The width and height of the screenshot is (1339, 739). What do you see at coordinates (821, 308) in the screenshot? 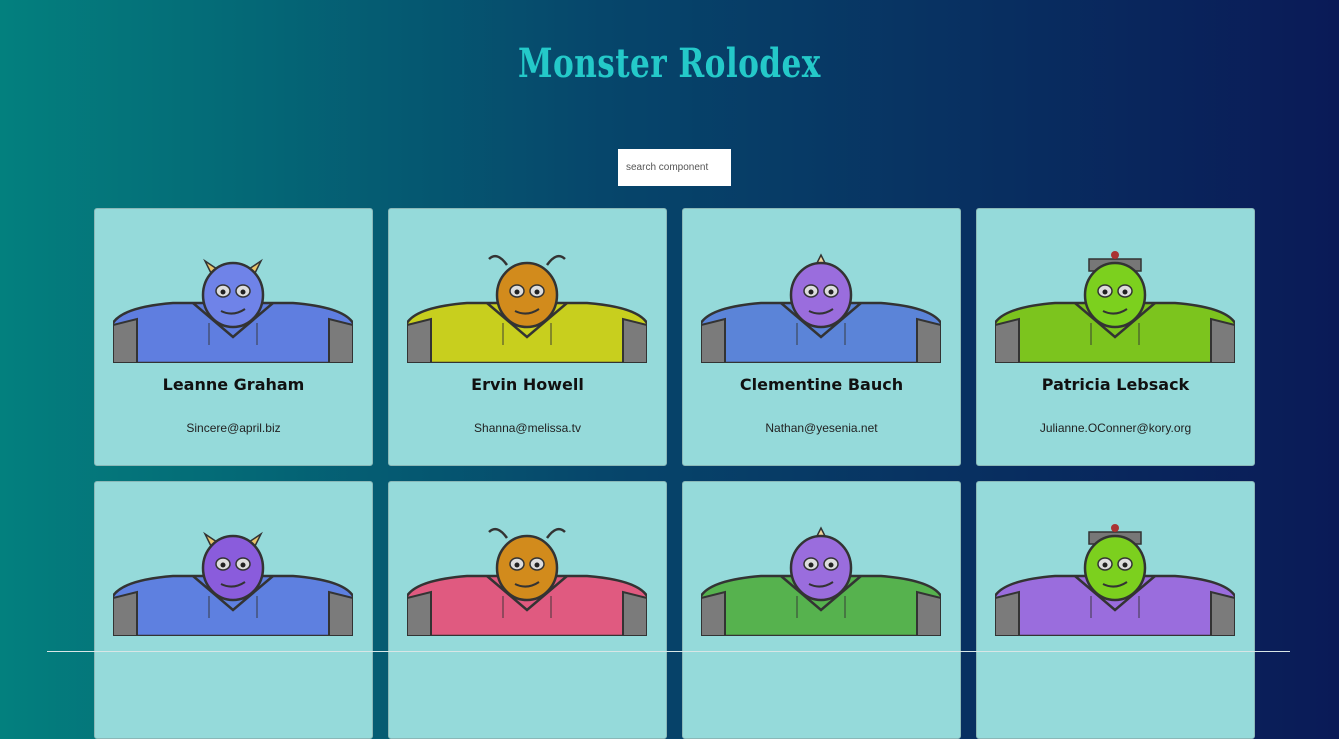
I see `purple-cyclops-monster-icon` at bounding box center [821, 308].